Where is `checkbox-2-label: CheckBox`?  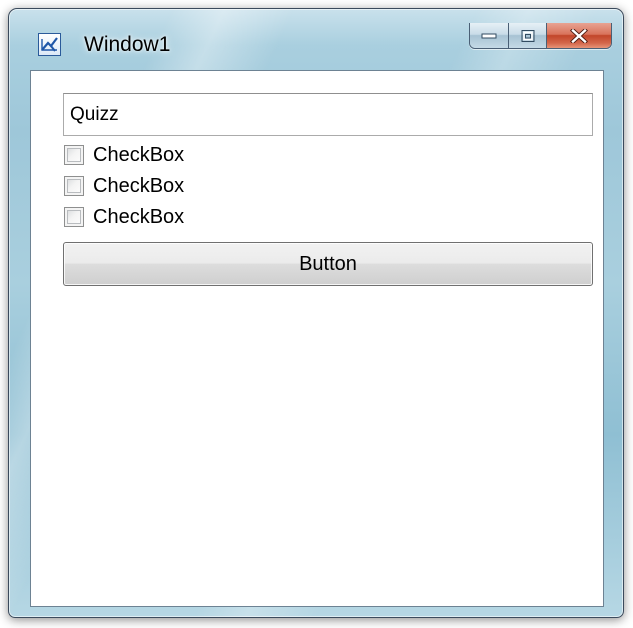
checkbox-2-label: CheckBox is located at coordinates (139, 186).